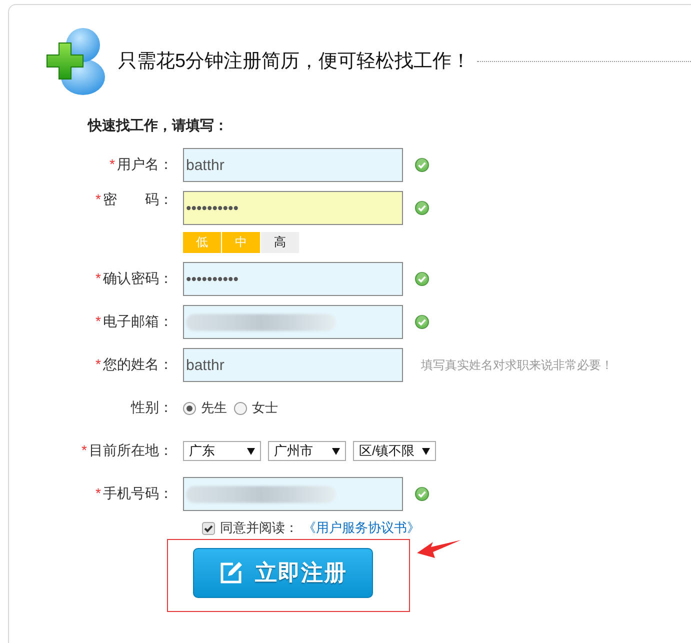 This screenshot has width=691, height=643. What do you see at coordinates (202, 242) in the screenshot?
I see `strength-level: 低` at bounding box center [202, 242].